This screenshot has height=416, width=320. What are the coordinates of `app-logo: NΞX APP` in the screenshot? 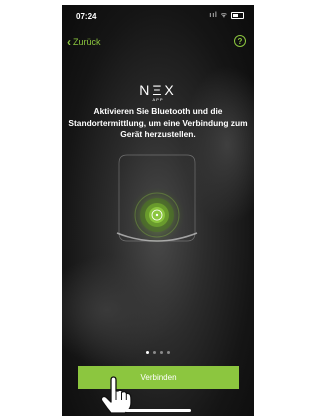 It's located at (158, 93).